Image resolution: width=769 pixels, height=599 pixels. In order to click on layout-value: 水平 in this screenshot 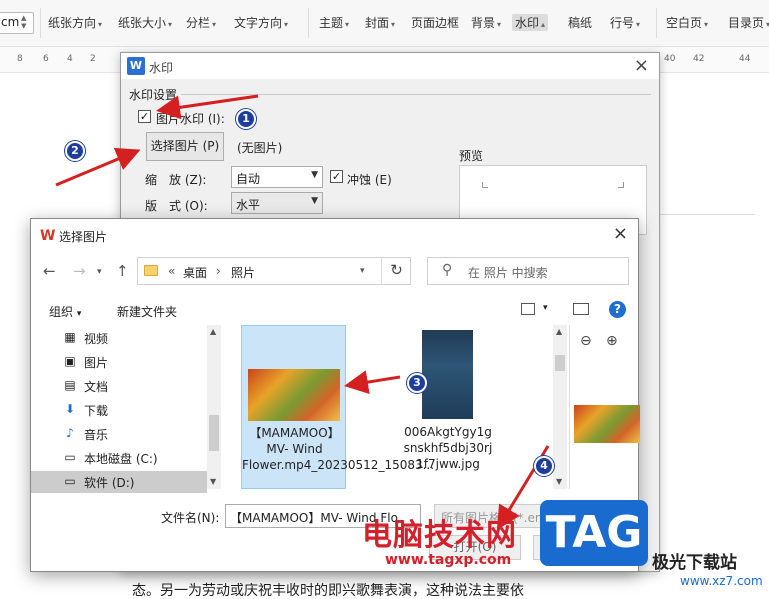, I will do `click(248, 205)`.